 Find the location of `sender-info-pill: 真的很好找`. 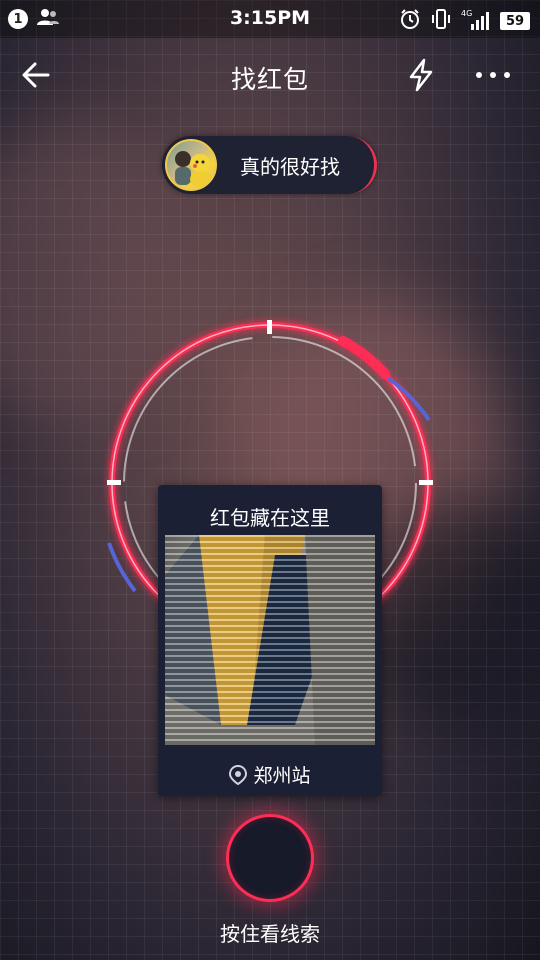

sender-info-pill: 真的很好找 is located at coordinates (269, 165).